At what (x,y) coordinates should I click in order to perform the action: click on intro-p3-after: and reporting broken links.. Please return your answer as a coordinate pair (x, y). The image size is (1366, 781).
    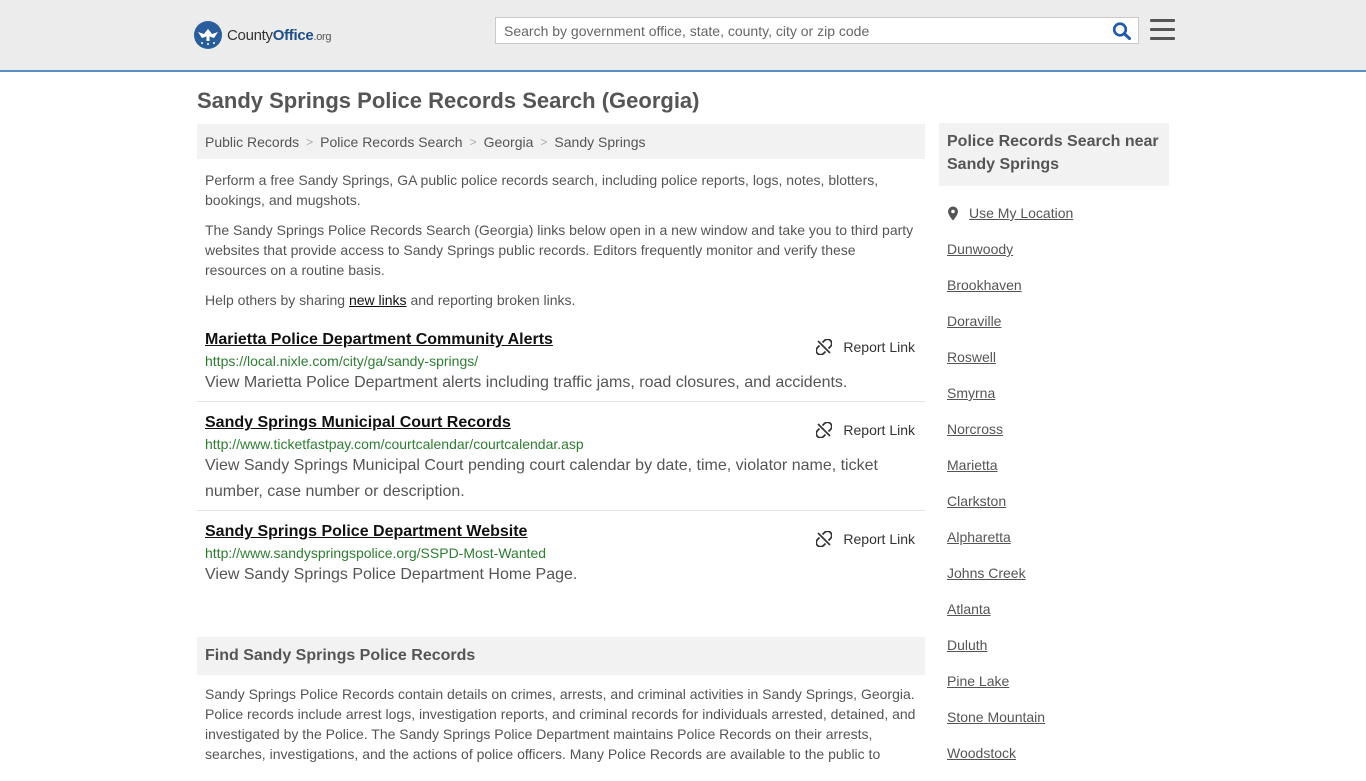
    Looking at the image, I should click on (491, 300).